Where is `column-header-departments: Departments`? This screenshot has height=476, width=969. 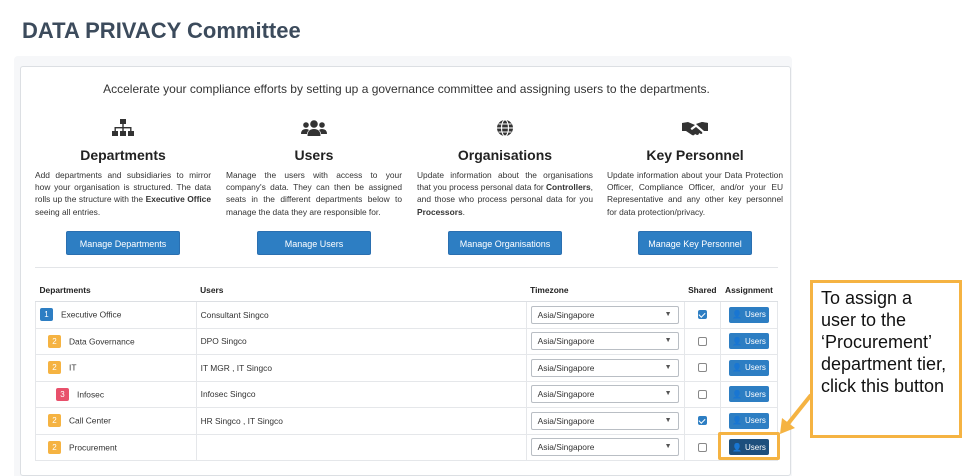
column-header-departments: Departments is located at coordinates (116, 291).